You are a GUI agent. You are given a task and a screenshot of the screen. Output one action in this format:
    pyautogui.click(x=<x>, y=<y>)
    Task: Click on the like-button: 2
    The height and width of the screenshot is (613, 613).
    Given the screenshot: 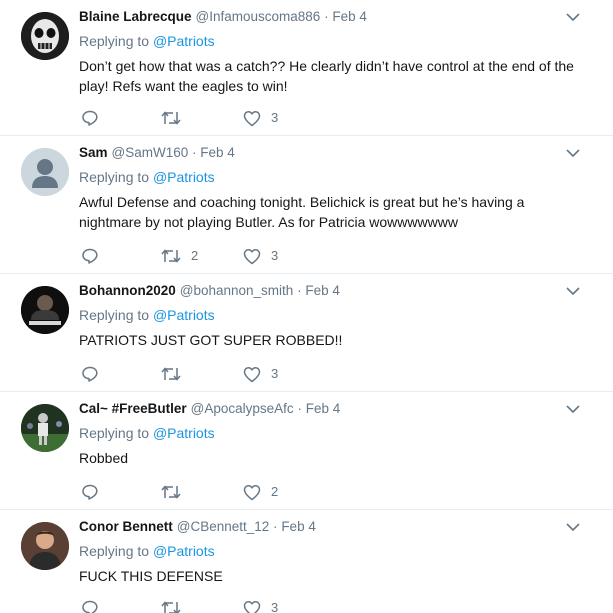 What is the action you would take?
    pyautogui.click(x=260, y=492)
    